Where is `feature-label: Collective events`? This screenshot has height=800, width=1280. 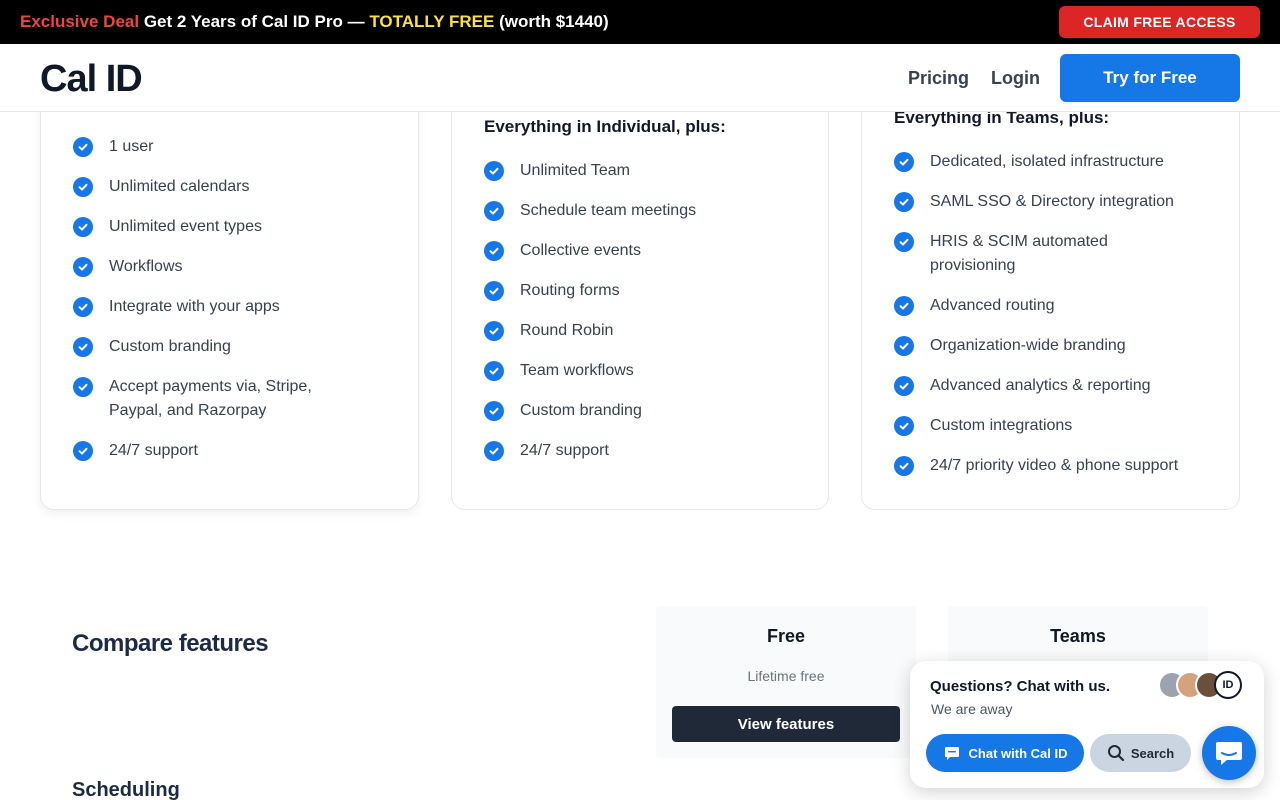
feature-label: Collective events is located at coordinates (580, 250).